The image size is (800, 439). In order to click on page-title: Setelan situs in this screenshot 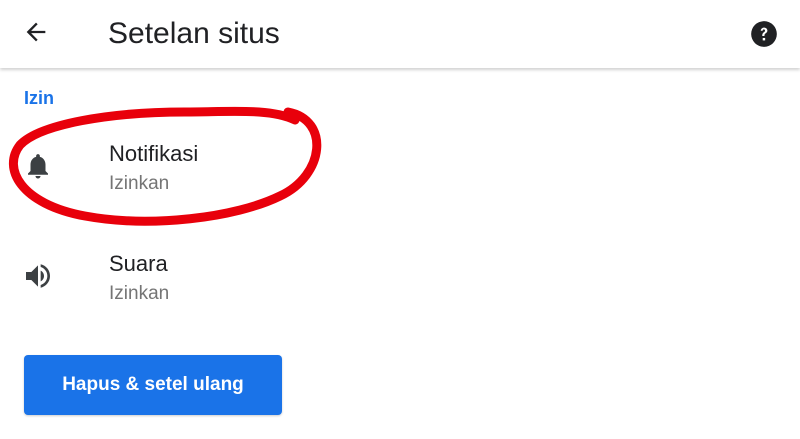, I will do `click(194, 33)`.